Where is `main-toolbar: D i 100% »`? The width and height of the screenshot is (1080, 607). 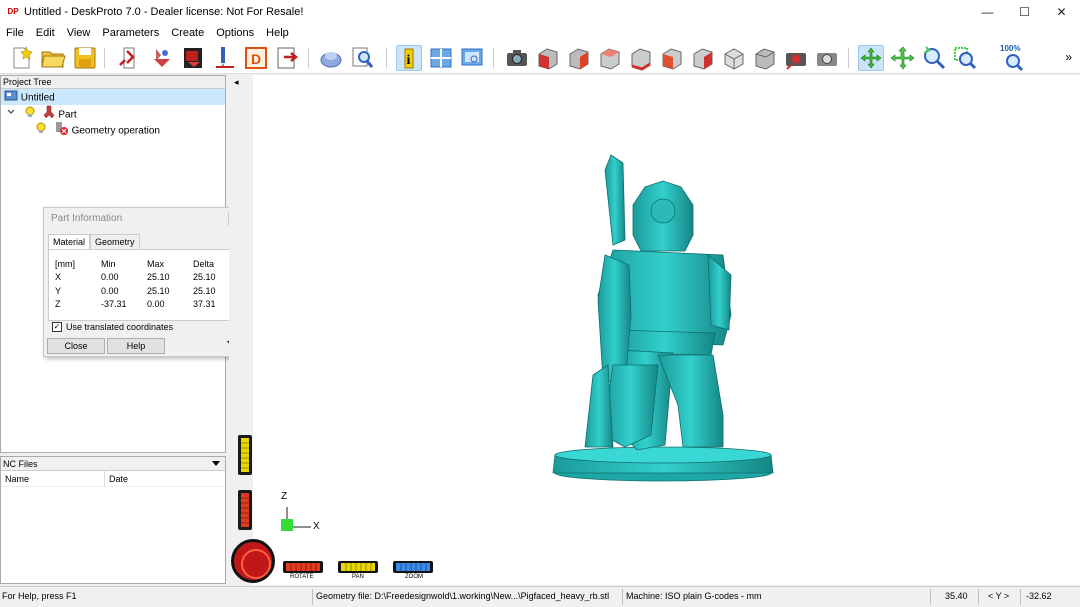
main-toolbar: D i 100% » is located at coordinates (540, 58).